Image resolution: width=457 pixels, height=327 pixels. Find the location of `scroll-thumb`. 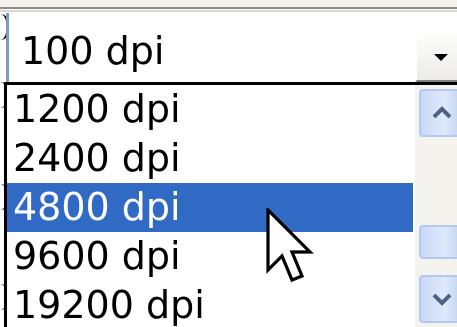

scroll-thumb is located at coordinates (438, 242).